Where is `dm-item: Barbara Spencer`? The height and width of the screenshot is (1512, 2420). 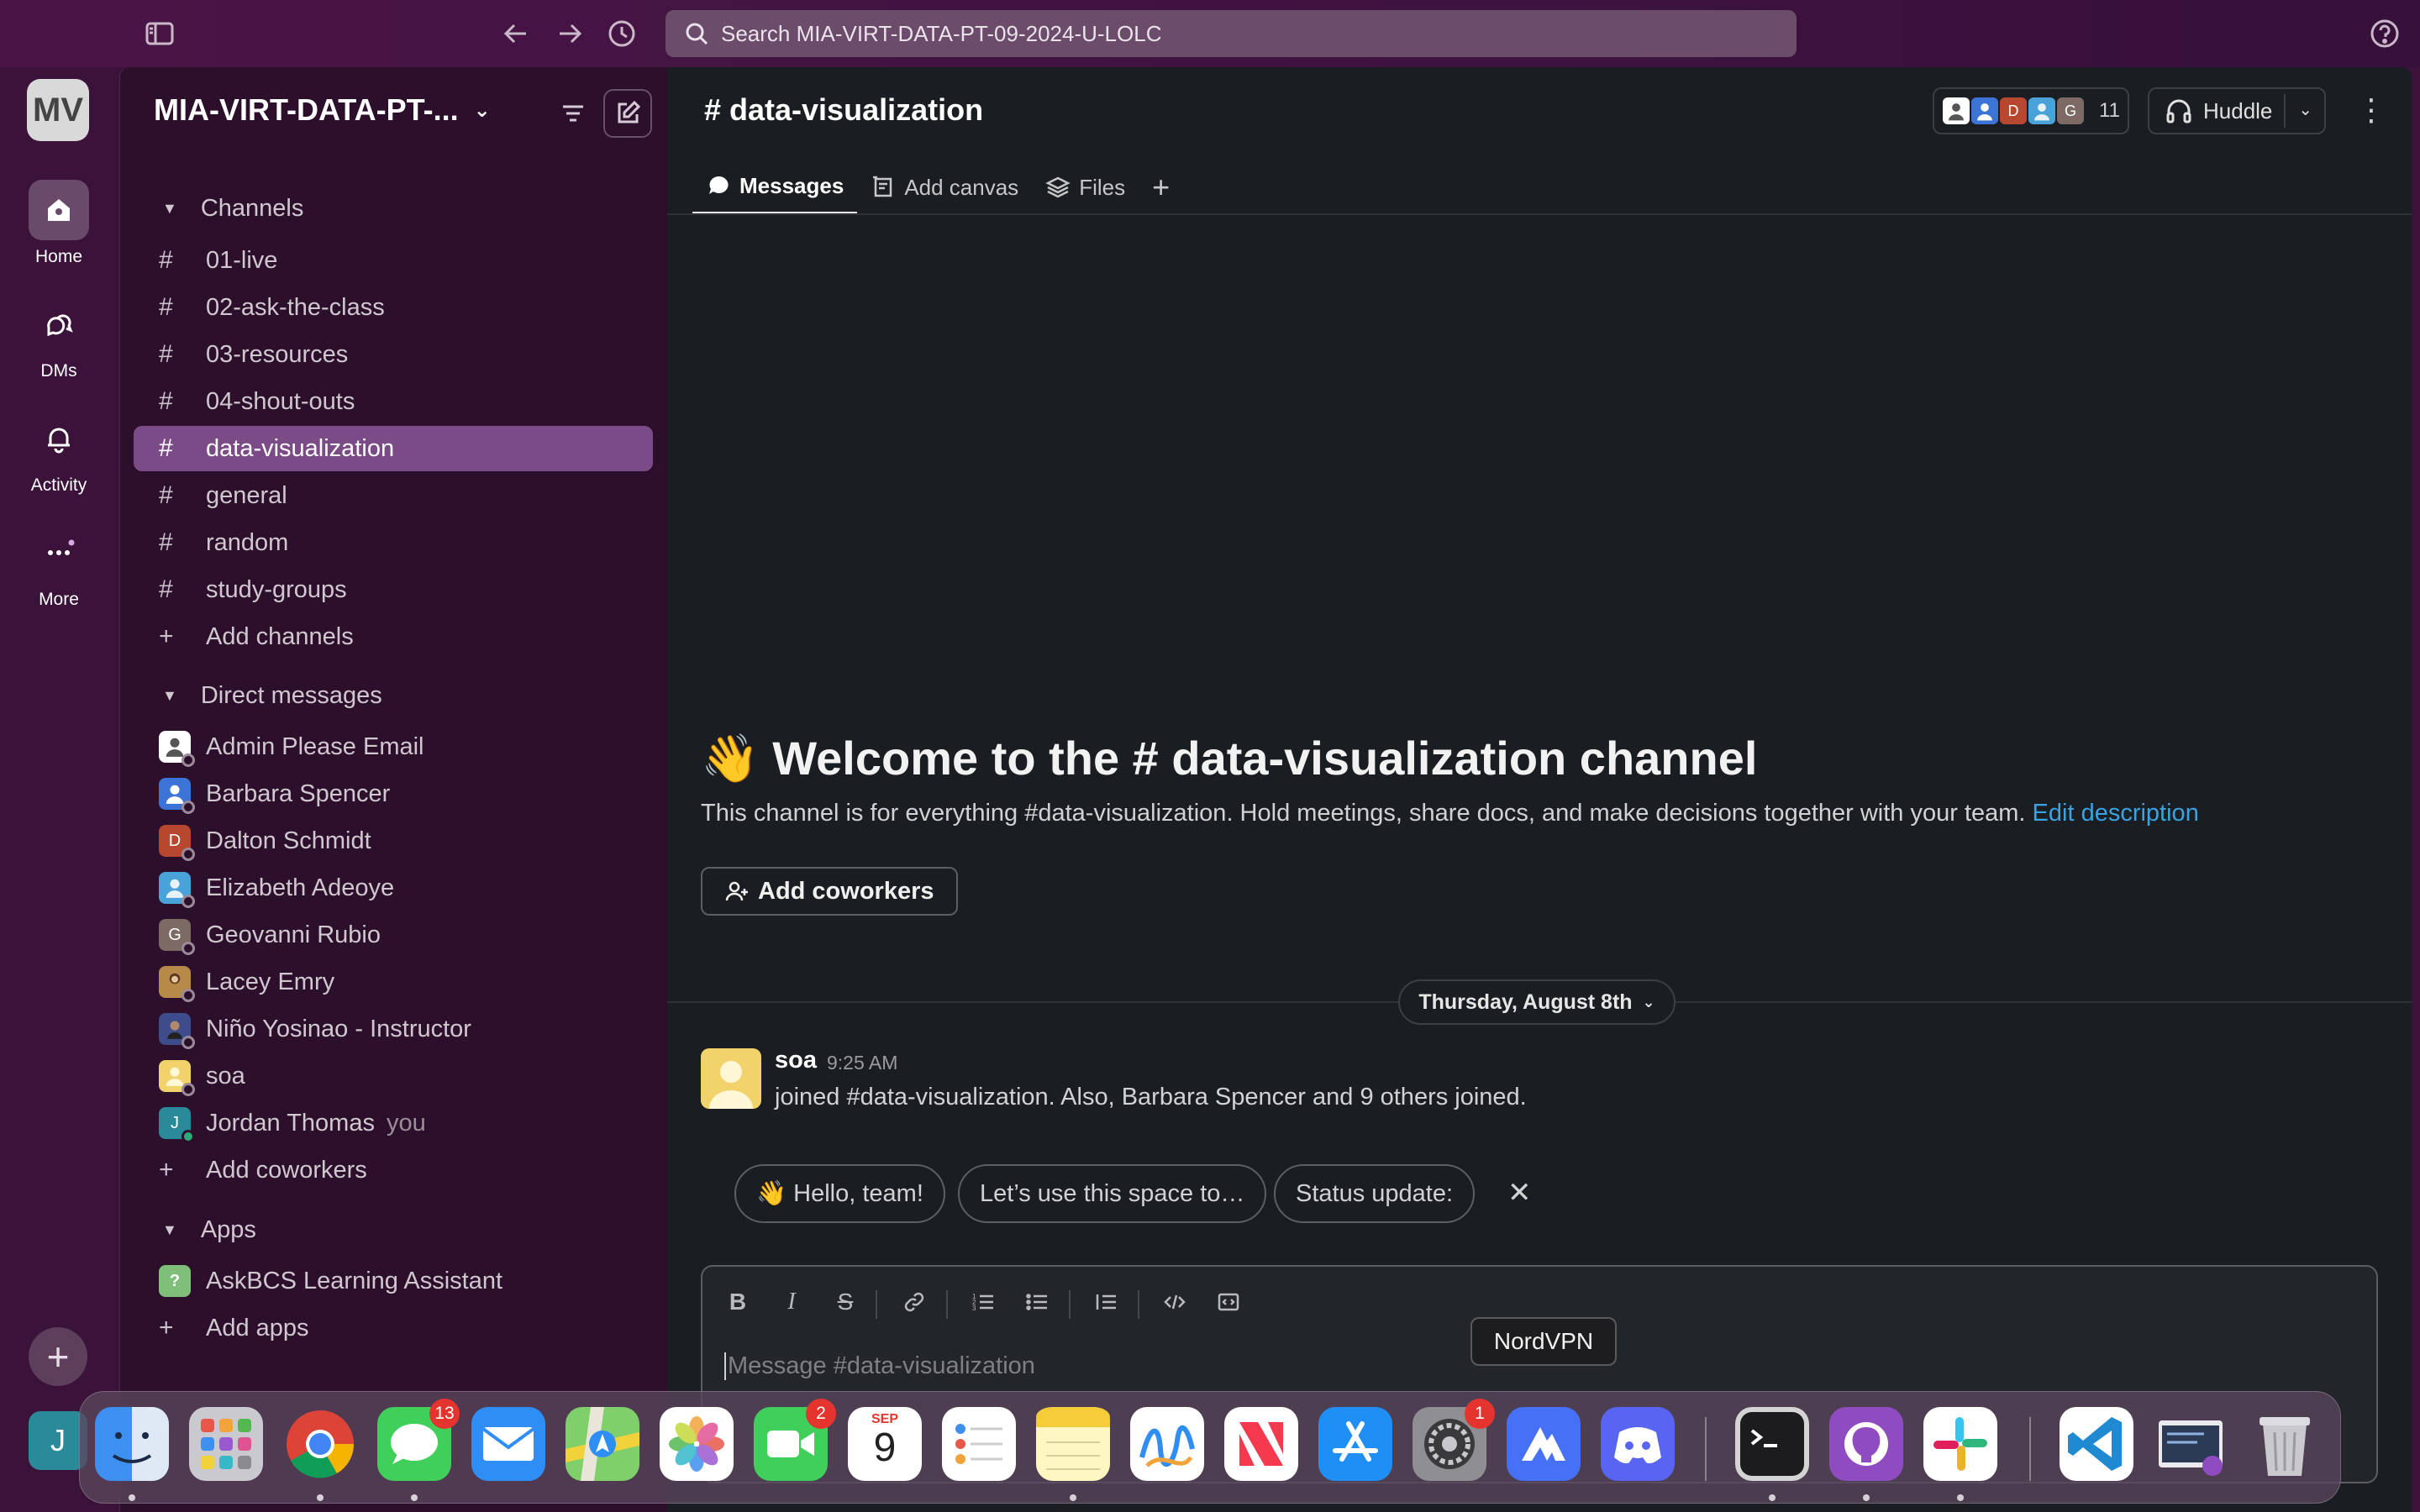
dm-item: Barbara Spencer is located at coordinates (393, 793).